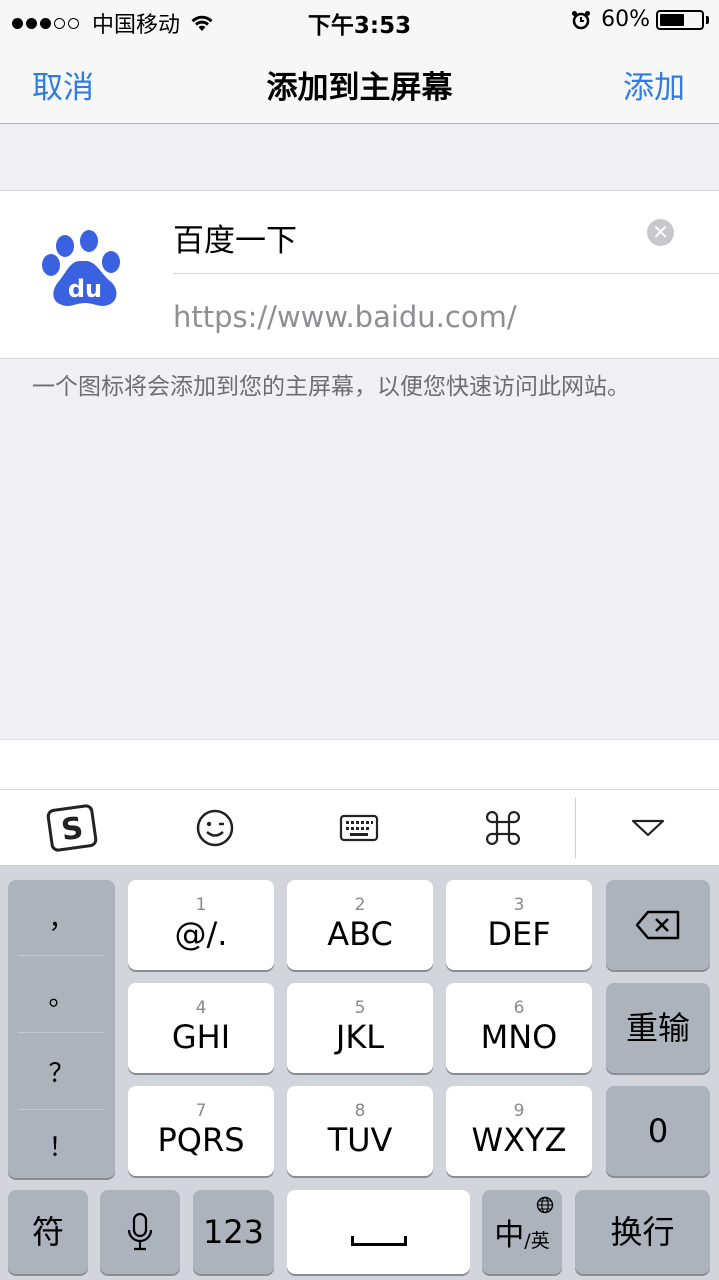 Image resolution: width=719 pixels, height=1280 pixels. I want to click on key-label: 重输, so click(657, 1028).